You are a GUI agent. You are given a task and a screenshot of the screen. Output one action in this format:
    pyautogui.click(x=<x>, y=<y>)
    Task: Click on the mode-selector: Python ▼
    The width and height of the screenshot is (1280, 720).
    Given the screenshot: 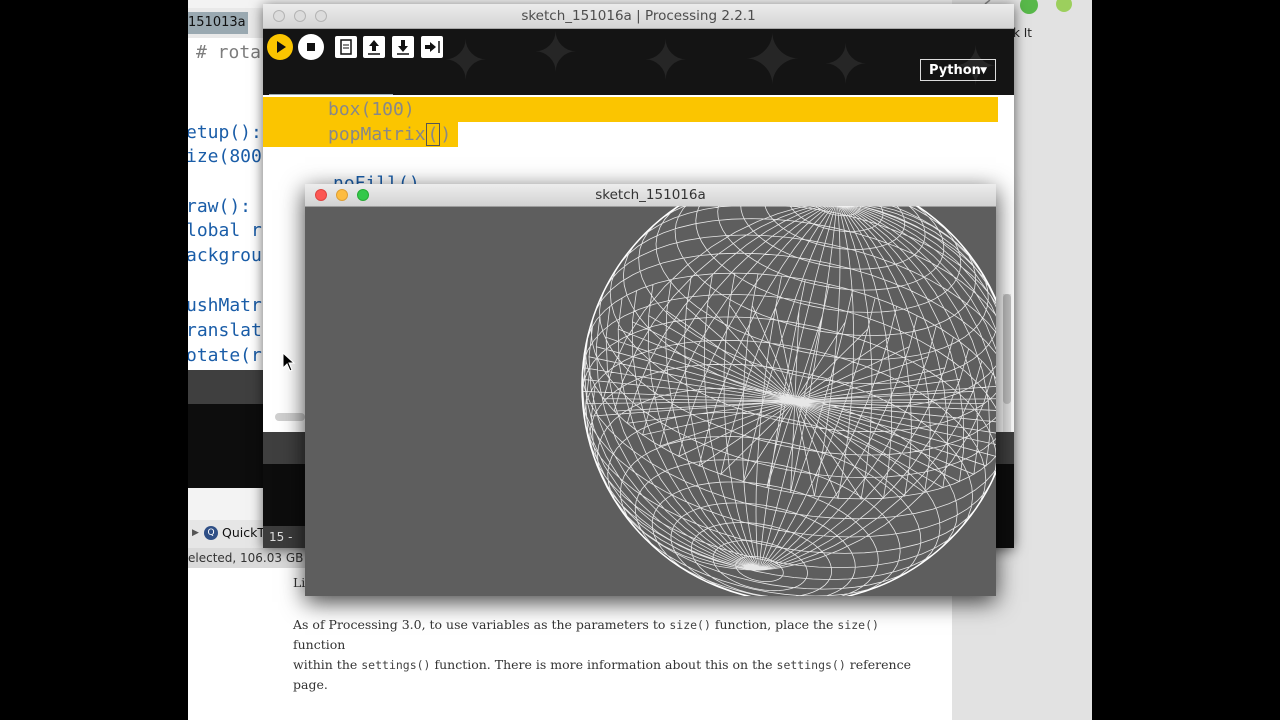 What is the action you would take?
    pyautogui.click(x=958, y=70)
    